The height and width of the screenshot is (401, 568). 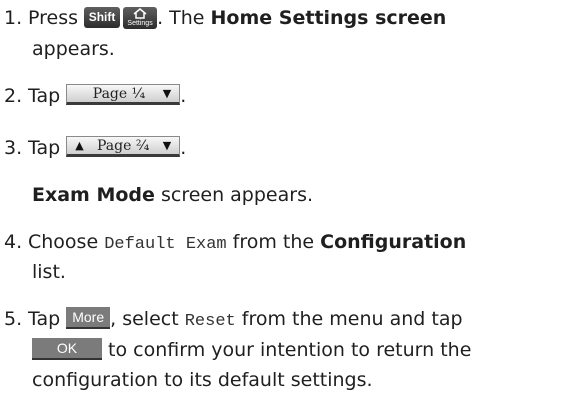 I want to click on page-1-softkey: Page ¹⁄₄ ▼, so click(x=123, y=94).